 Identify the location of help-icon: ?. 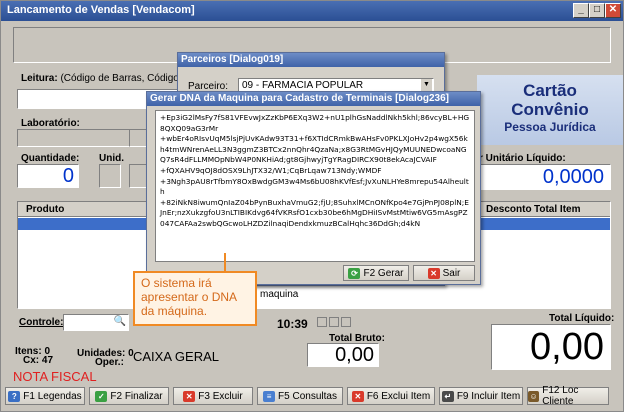
(14, 396).